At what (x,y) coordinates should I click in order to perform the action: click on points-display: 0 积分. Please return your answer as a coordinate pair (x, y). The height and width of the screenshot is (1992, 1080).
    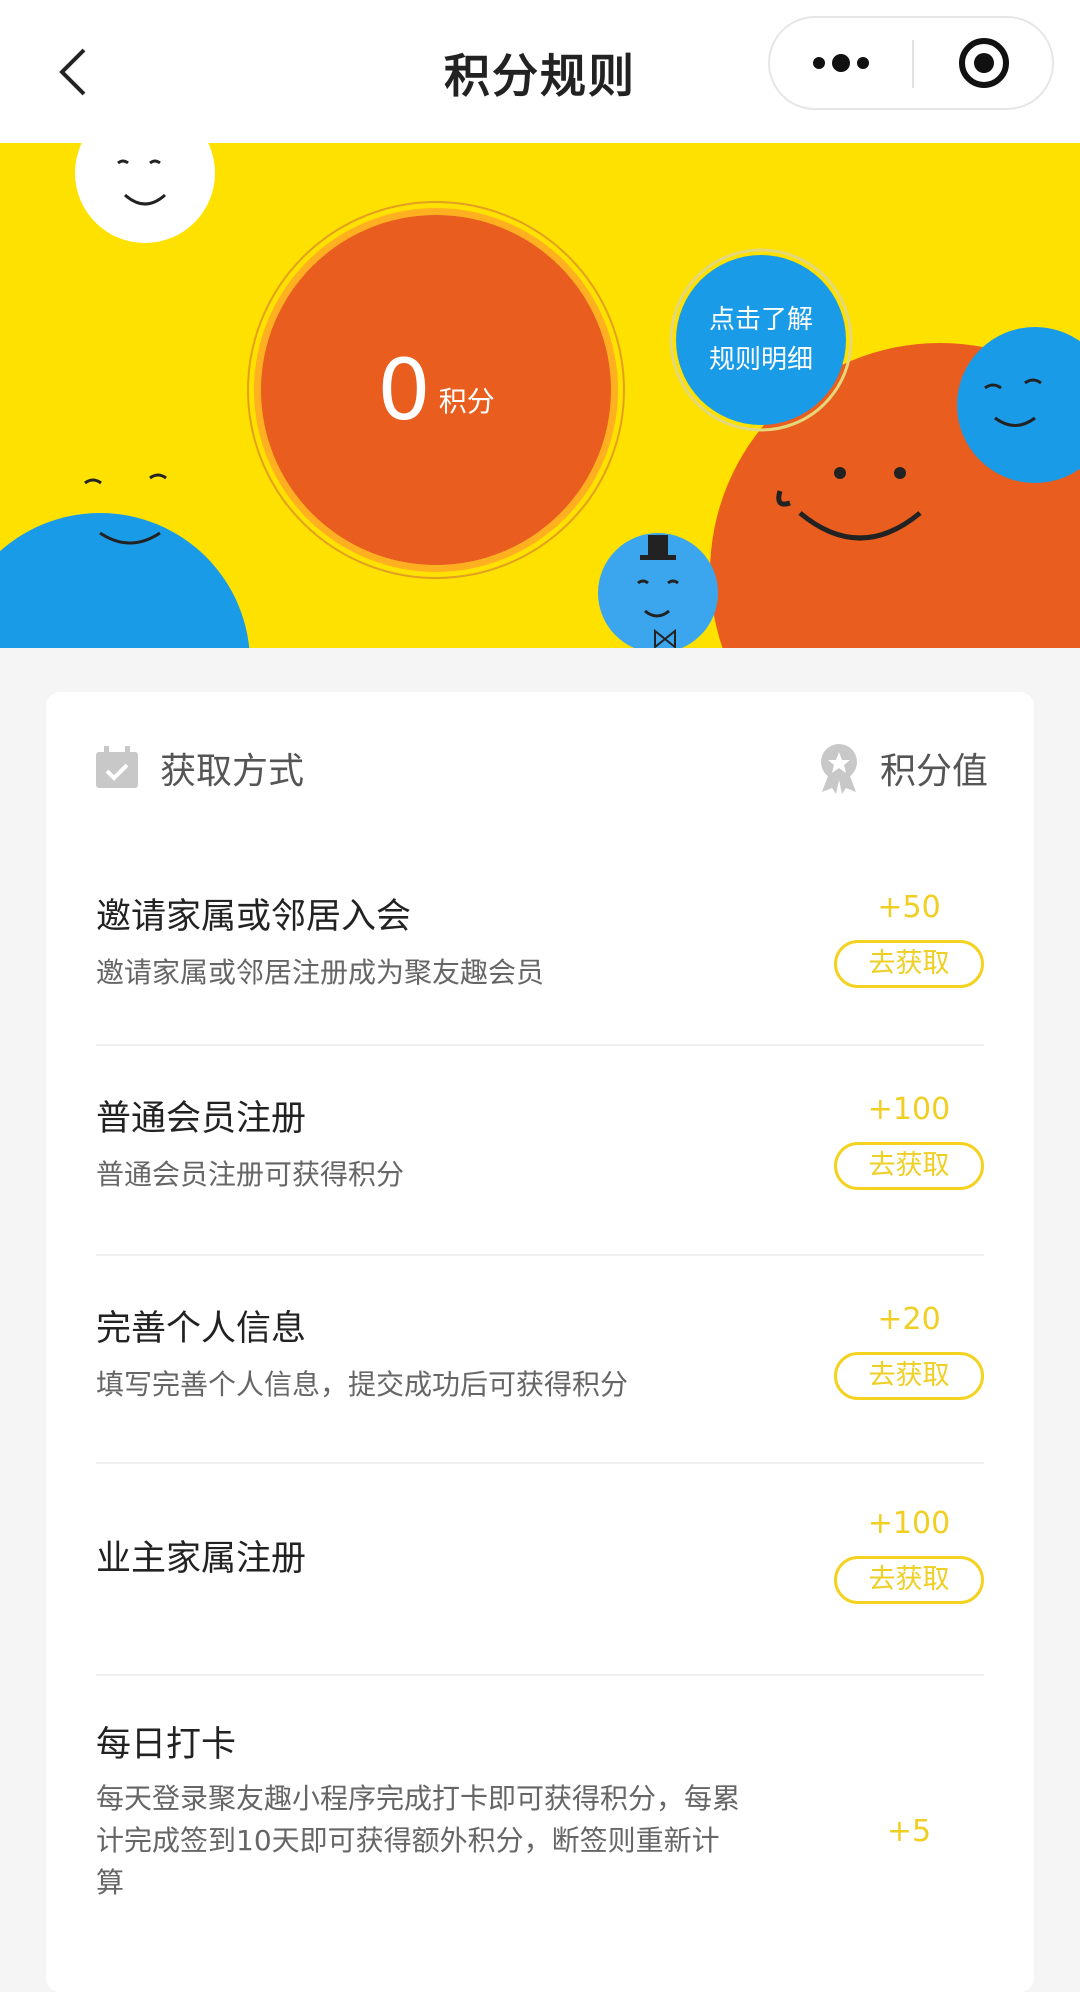
    Looking at the image, I should click on (436, 390).